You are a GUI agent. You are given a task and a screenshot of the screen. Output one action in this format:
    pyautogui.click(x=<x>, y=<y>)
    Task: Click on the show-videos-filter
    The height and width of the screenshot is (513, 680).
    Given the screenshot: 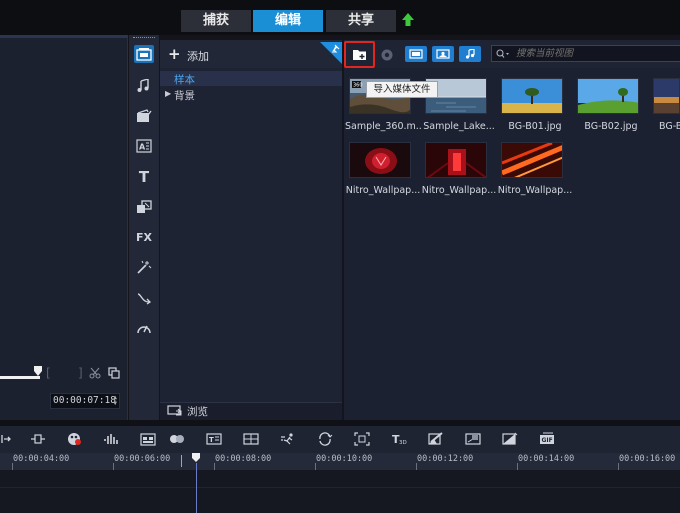 What is the action you would take?
    pyautogui.click(x=416, y=54)
    